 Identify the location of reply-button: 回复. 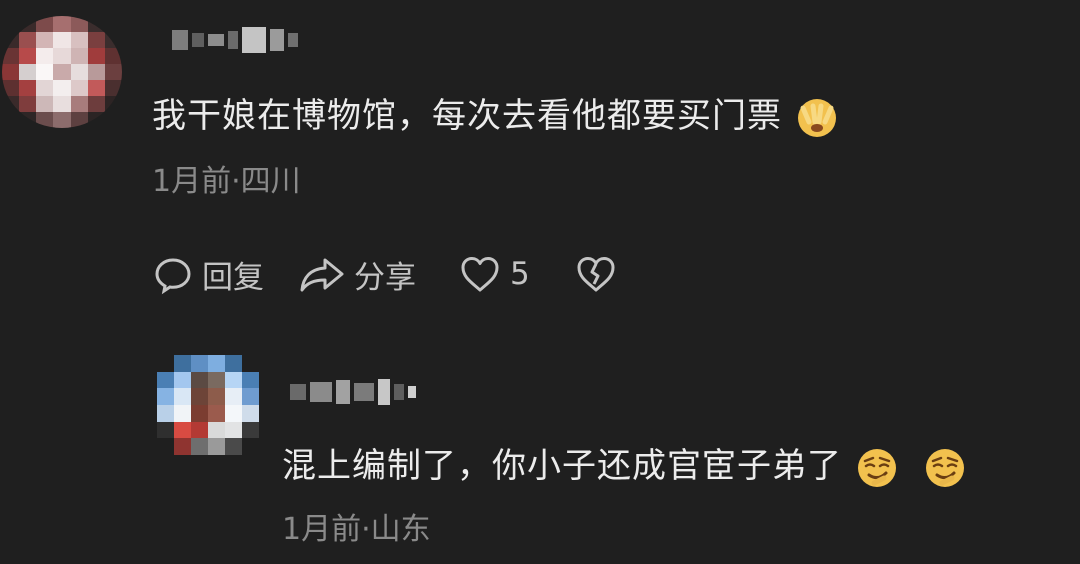
(208, 274).